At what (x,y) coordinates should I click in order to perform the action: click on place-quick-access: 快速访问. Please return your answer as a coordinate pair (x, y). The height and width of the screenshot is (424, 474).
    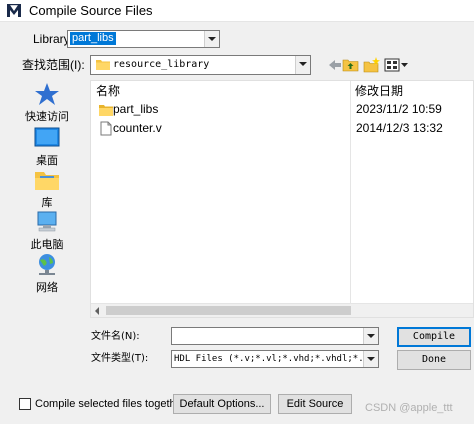
    Looking at the image, I should click on (47, 102).